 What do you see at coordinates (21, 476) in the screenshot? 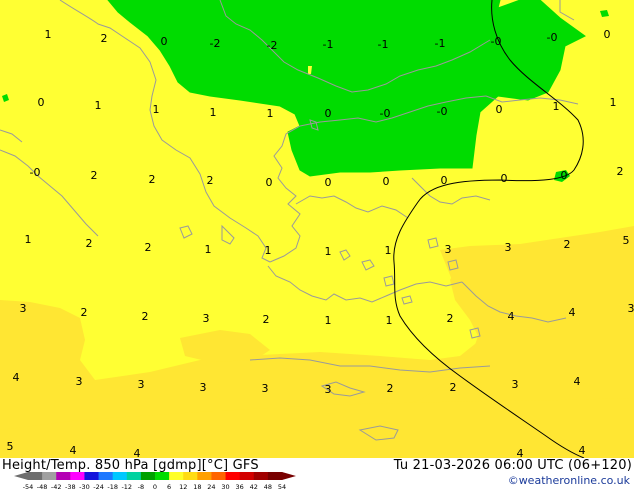
I see `colorbar-arrow-left` at bounding box center [21, 476].